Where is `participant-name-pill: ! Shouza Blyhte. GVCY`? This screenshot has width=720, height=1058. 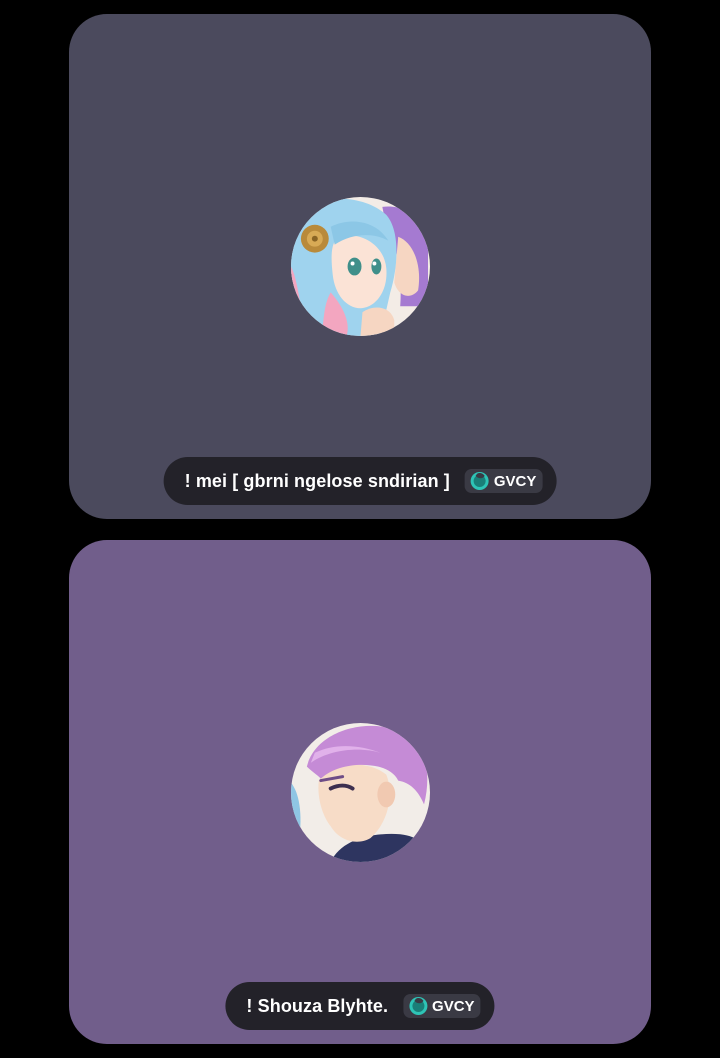
participant-name-pill: ! Shouza Blyhte. GVCY is located at coordinates (360, 1006).